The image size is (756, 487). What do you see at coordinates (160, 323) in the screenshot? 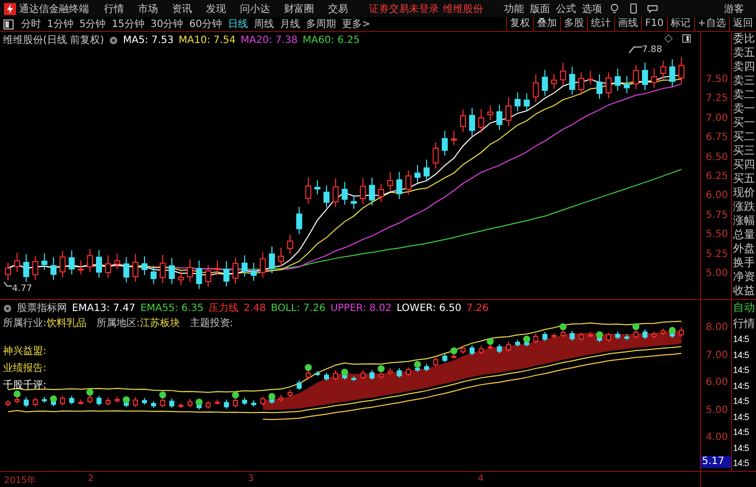
I see `info-value: 江苏板块` at bounding box center [160, 323].